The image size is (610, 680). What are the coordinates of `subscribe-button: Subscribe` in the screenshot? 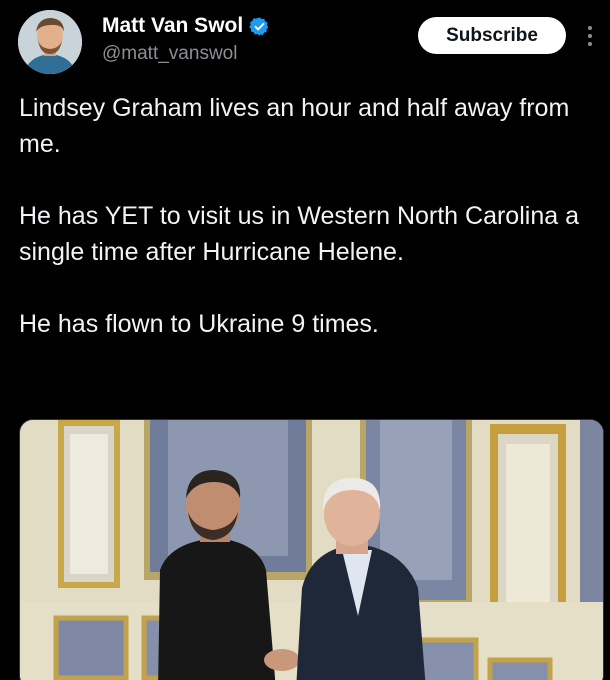 It's located at (492, 35).